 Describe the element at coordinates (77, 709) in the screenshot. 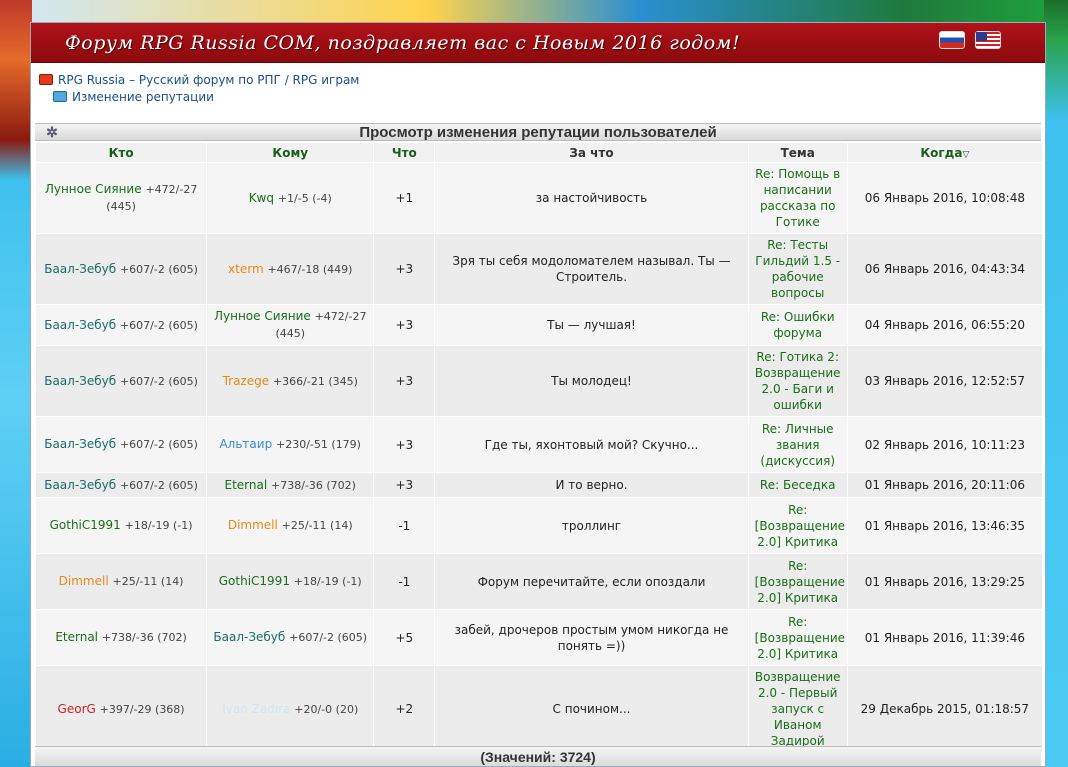

I see `user-link-from: GeorG` at that location.